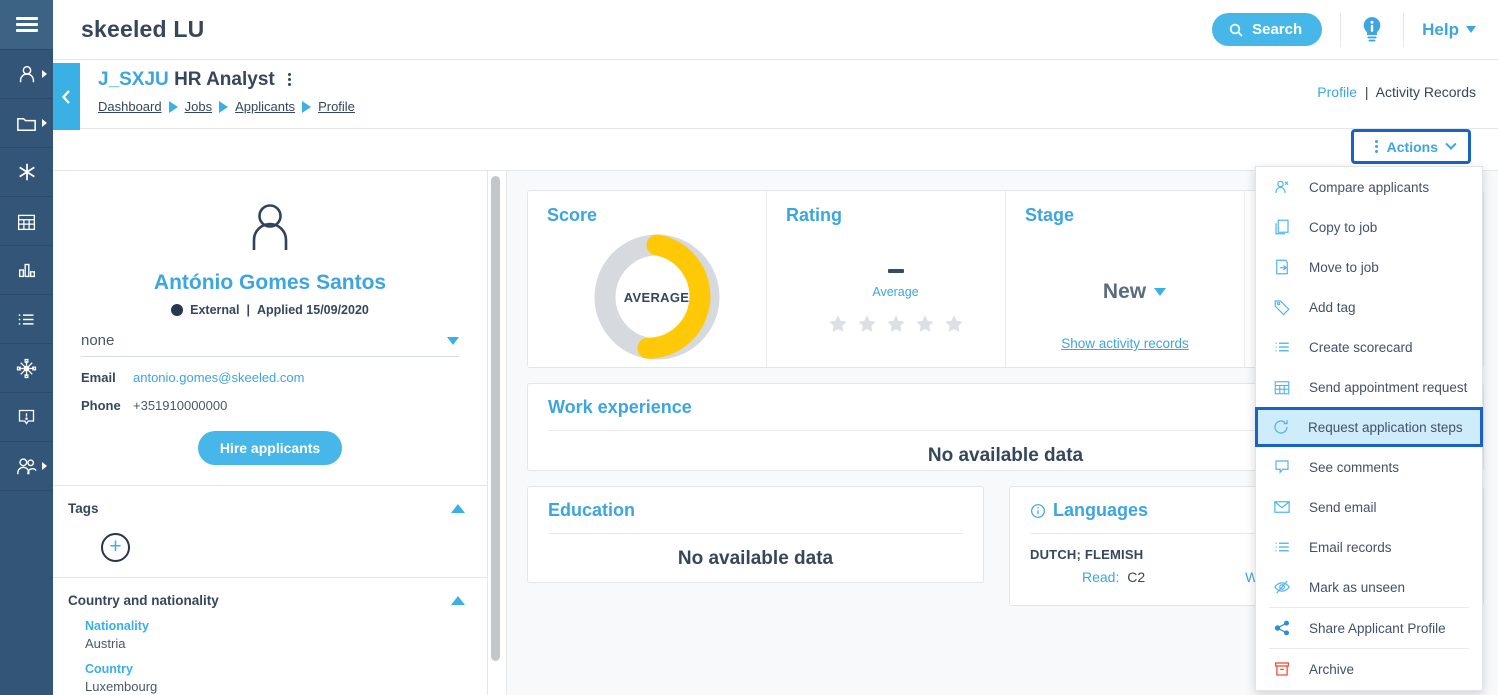  Describe the element at coordinates (265, 106) in the screenshot. I see `breadcrumb-applicants: Applicants` at that location.